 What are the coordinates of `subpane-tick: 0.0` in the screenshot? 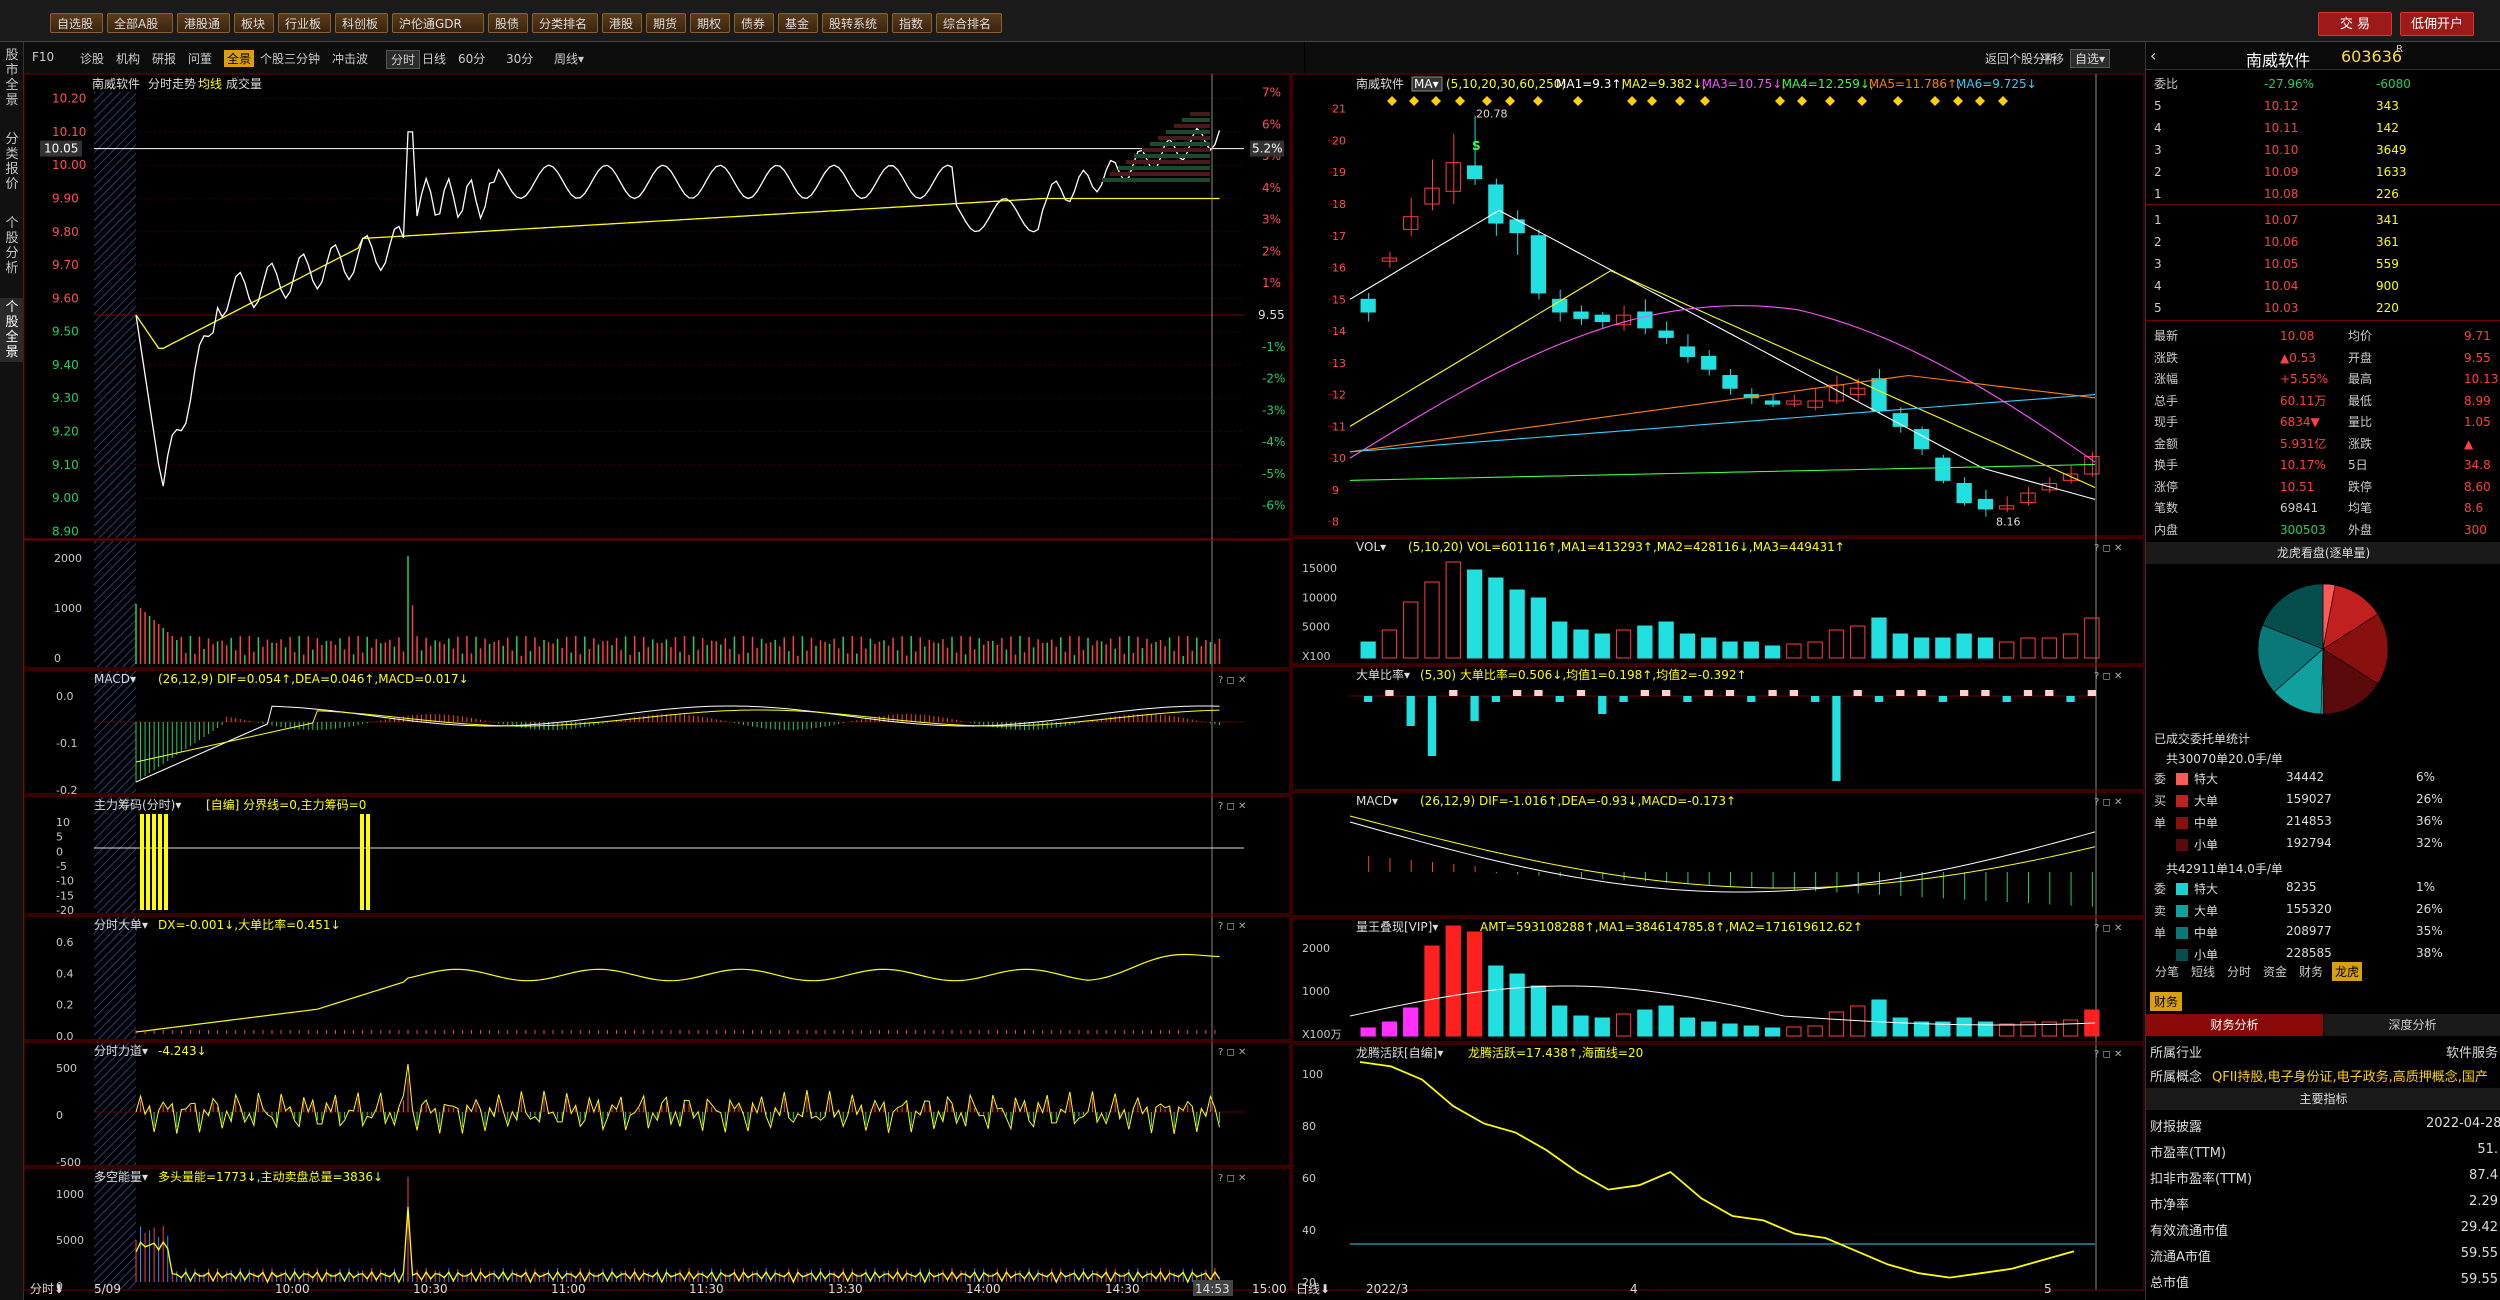 It's located at (65, 1036).